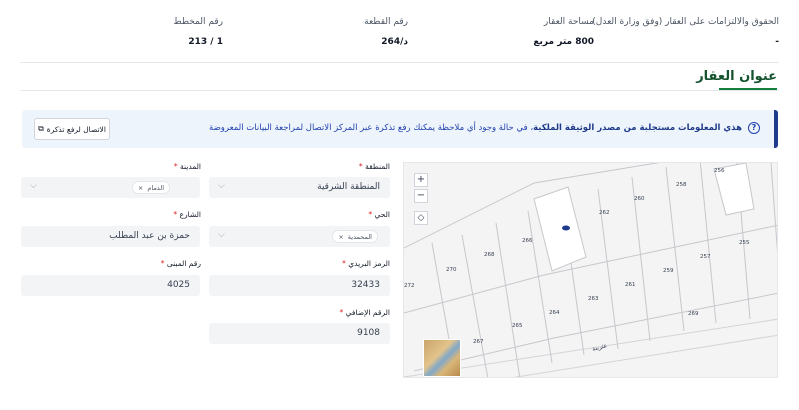 This screenshot has width=799, height=410. I want to click on rotate-diamond-icon: ◇, so click(421, 218).